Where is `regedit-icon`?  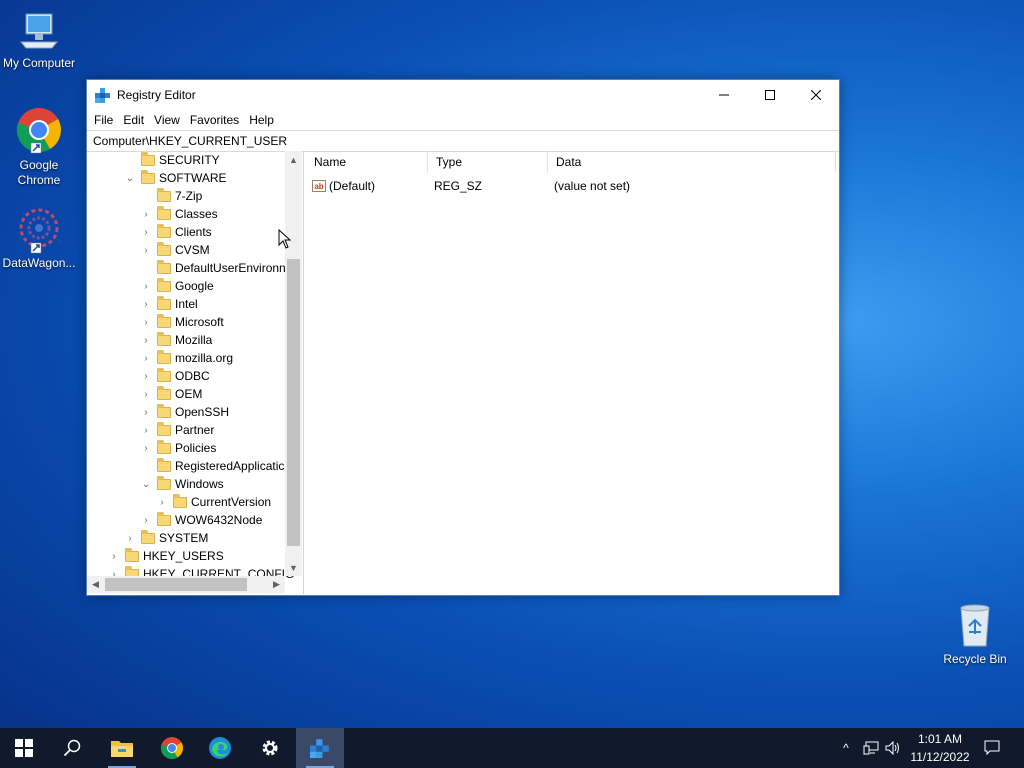 regedit-icon is located at coordinates (319, 748).